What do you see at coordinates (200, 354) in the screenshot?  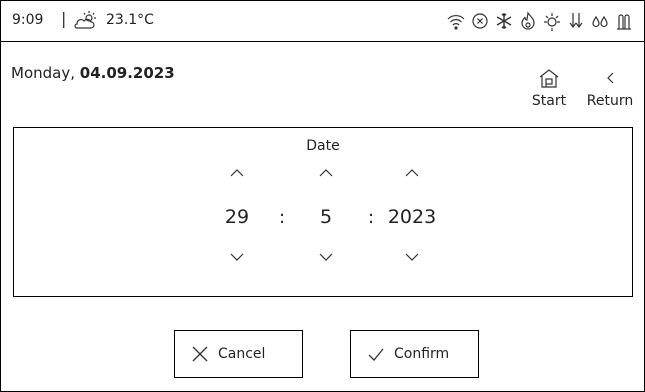 I see `close-icon` at bounding box center [200, 354].